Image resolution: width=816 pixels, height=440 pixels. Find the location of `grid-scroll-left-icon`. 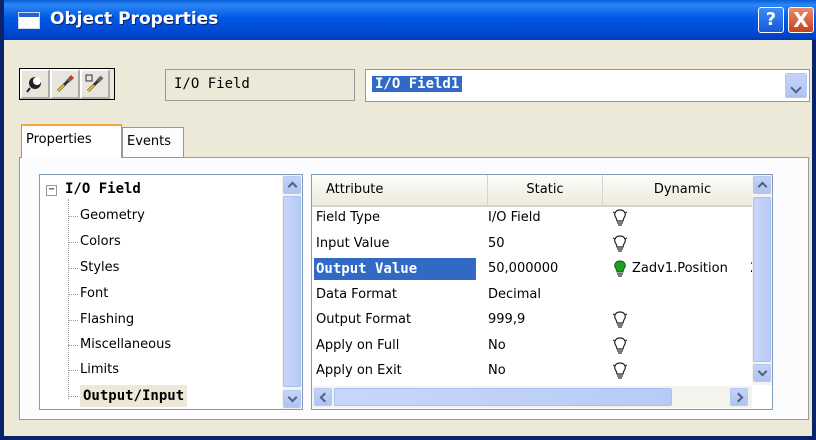

grid-scroll-left-icon is located at coordinates (323, 397).